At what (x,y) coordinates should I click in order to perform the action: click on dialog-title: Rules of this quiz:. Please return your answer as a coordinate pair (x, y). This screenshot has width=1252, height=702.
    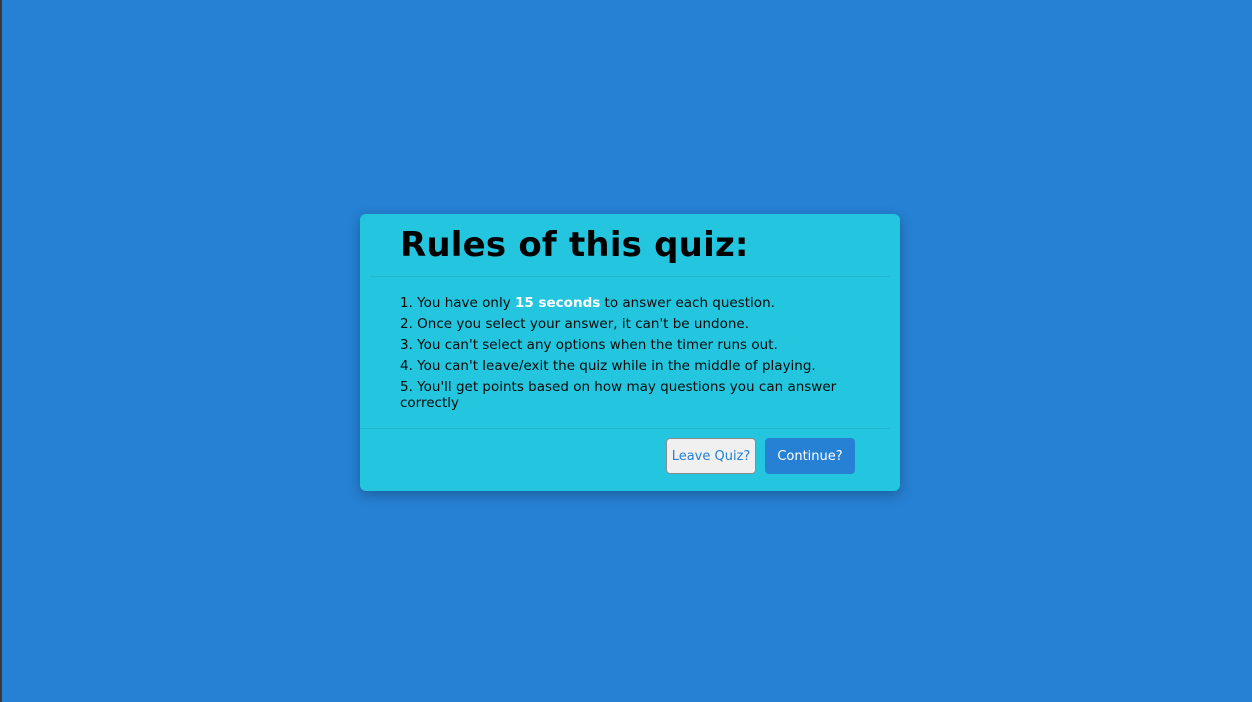
    Looking at the image, I should click on (574, 245).